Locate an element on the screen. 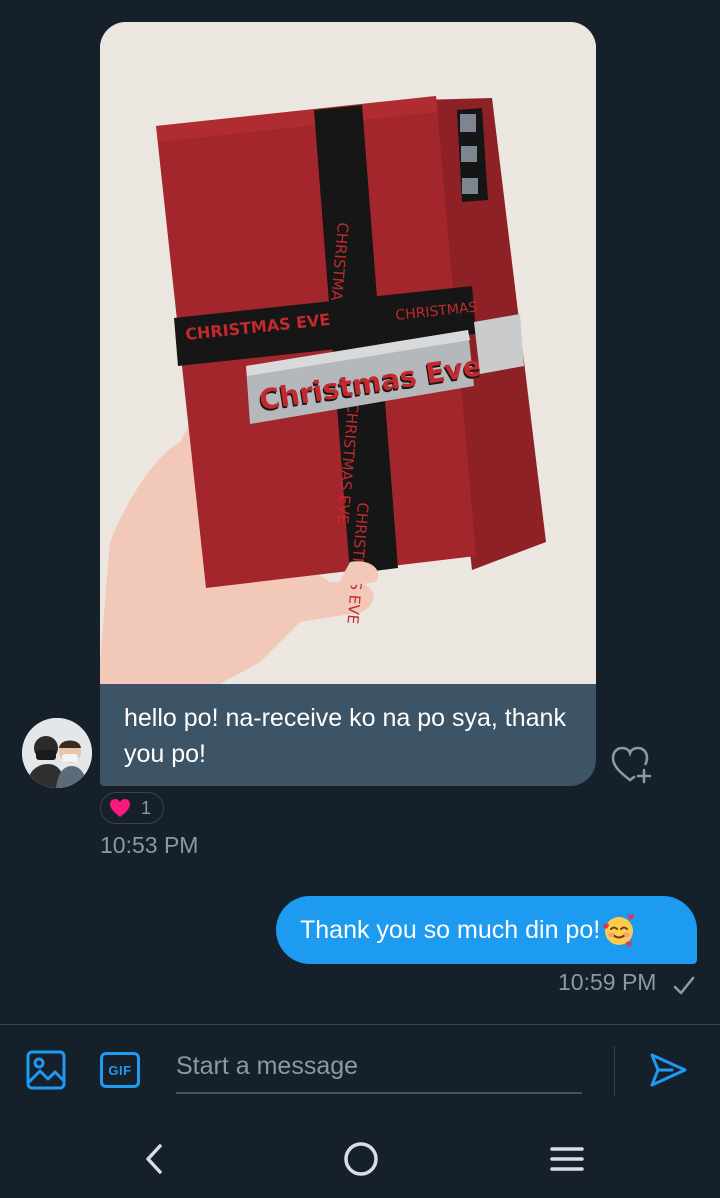 The height and width of the screenshot is (1198, 720). send-icon is located at coordinates (668, 1070).